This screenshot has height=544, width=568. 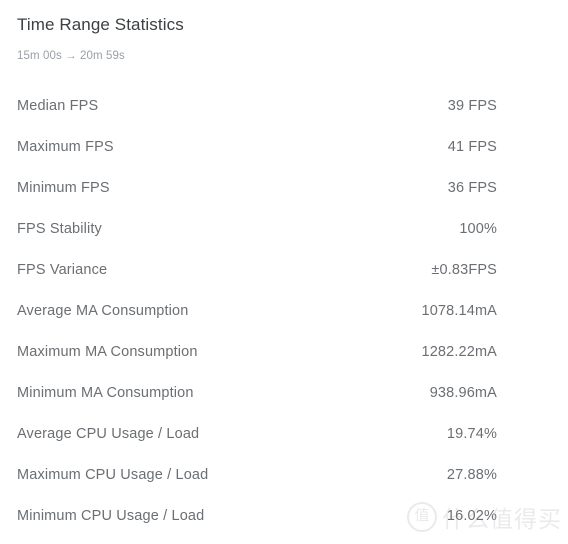 I want to click on stat-value: 16.02%, so click(x=471, y=516).